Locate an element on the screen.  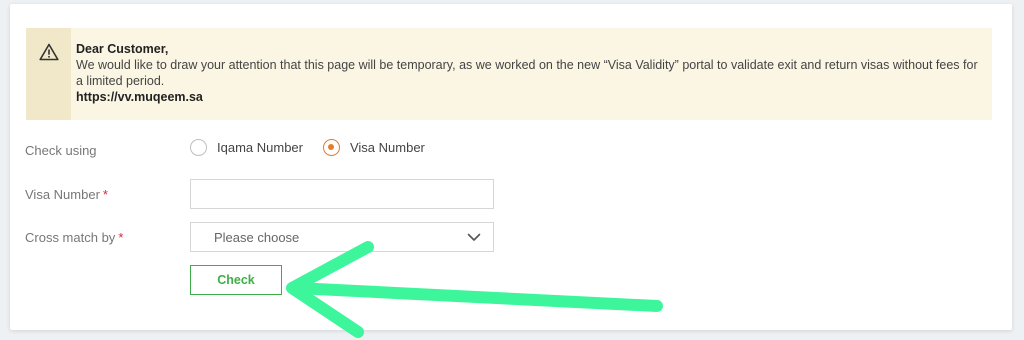
chevron-down-icon is located at coordinates (474, 237).